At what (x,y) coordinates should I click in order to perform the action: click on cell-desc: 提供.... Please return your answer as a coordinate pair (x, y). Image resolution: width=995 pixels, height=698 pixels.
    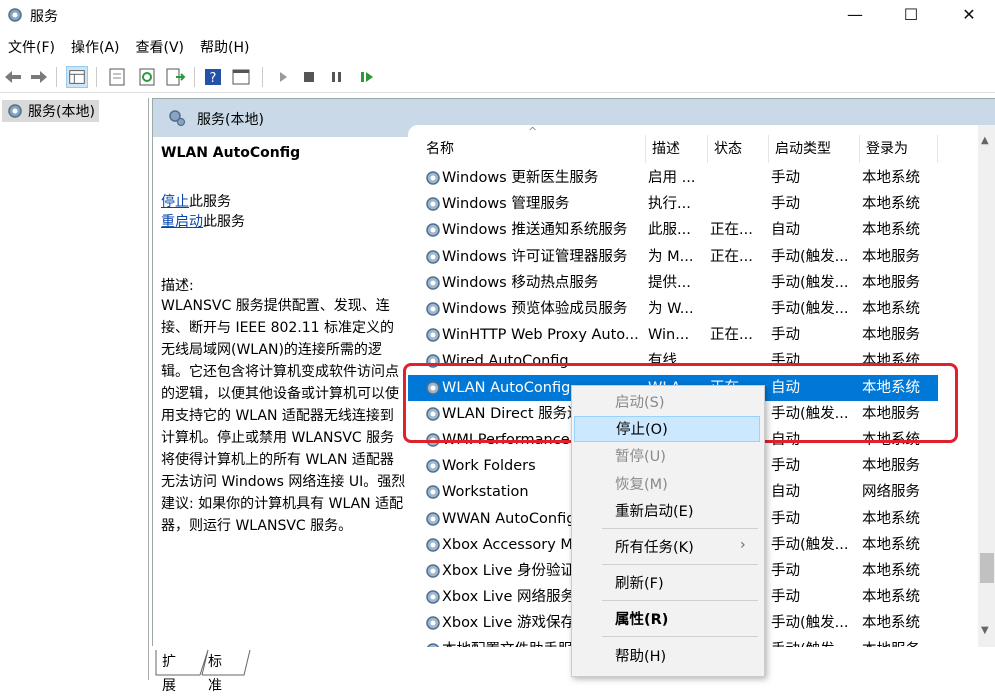
    Looking at the image, I should click on (669, 282).